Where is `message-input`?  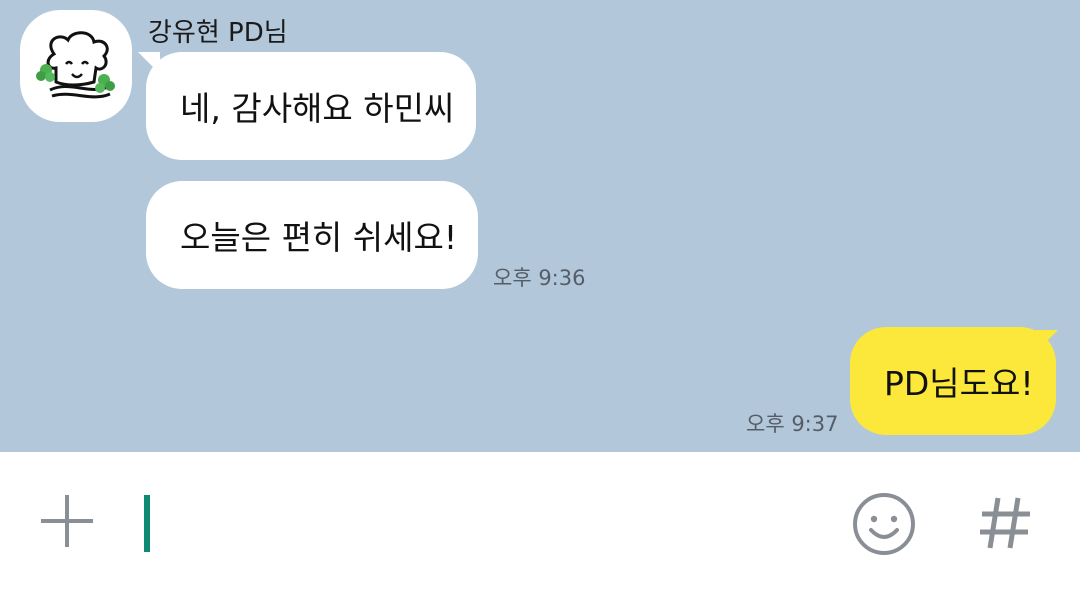 message-input is located at coordinates (485, 522).